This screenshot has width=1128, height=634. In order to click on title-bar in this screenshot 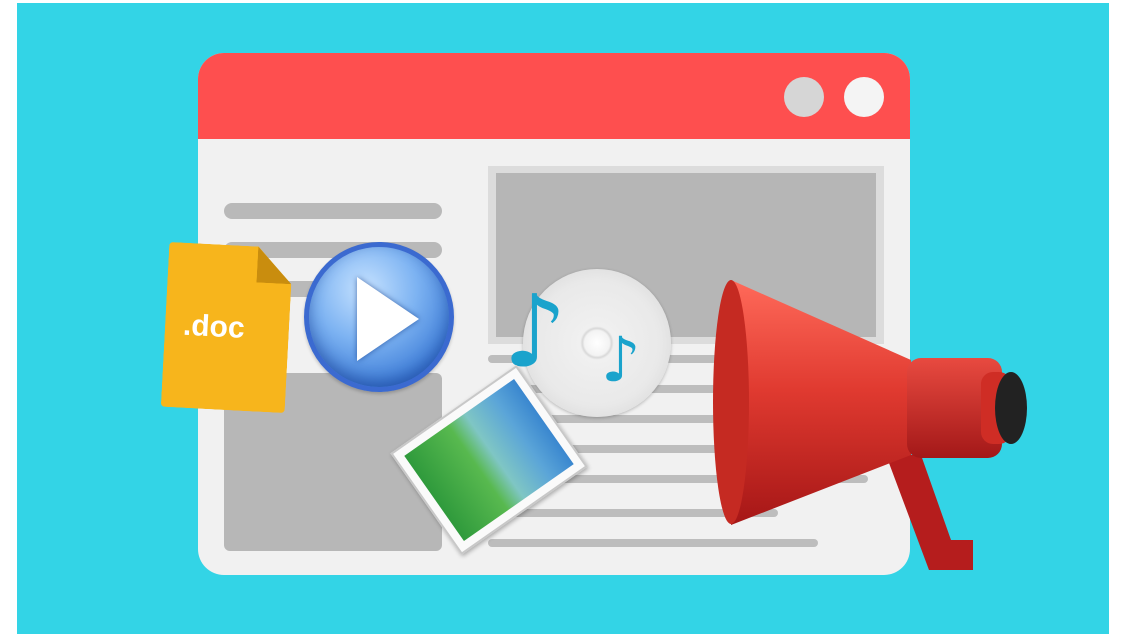, I will do `click(554, 96)`.